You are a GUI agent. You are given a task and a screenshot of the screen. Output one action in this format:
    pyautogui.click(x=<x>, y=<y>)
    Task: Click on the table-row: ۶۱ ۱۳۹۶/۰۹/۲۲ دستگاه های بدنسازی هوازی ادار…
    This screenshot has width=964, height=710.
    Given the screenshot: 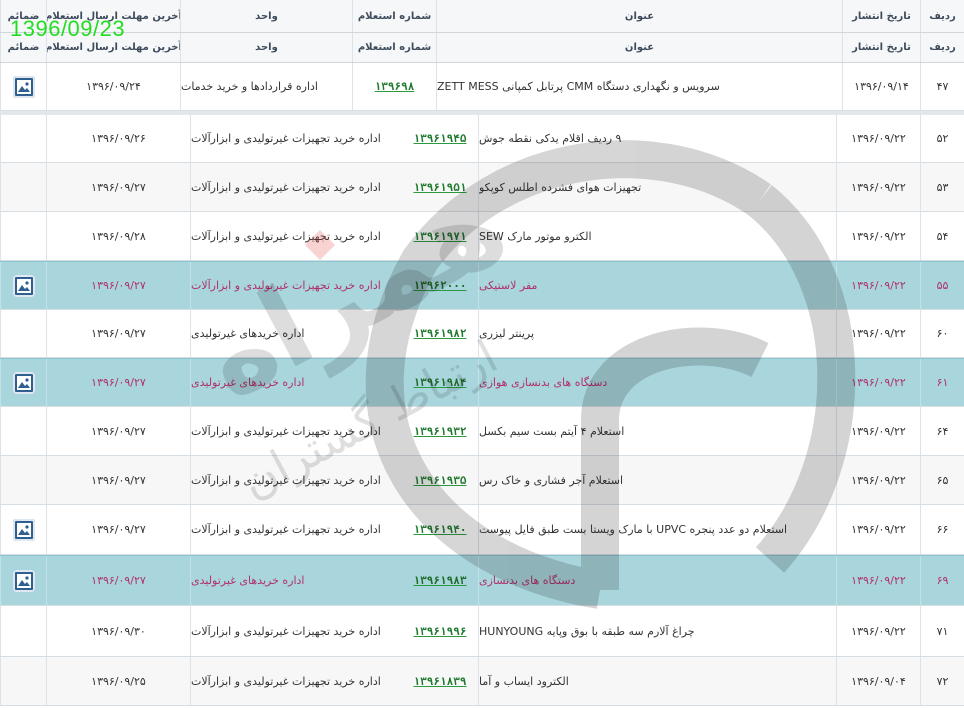 What is the action you would take?
    pyautogui.click(x=482, y=382)
    